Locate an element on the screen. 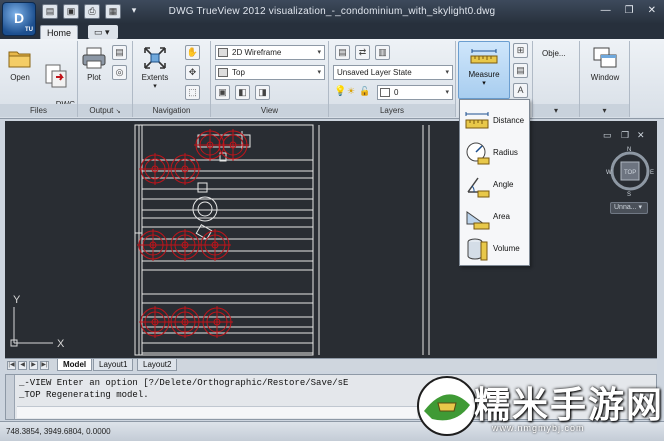 This screenshot has width=664, height=441. plot-button: Plot is located at coordinates (94, 63).